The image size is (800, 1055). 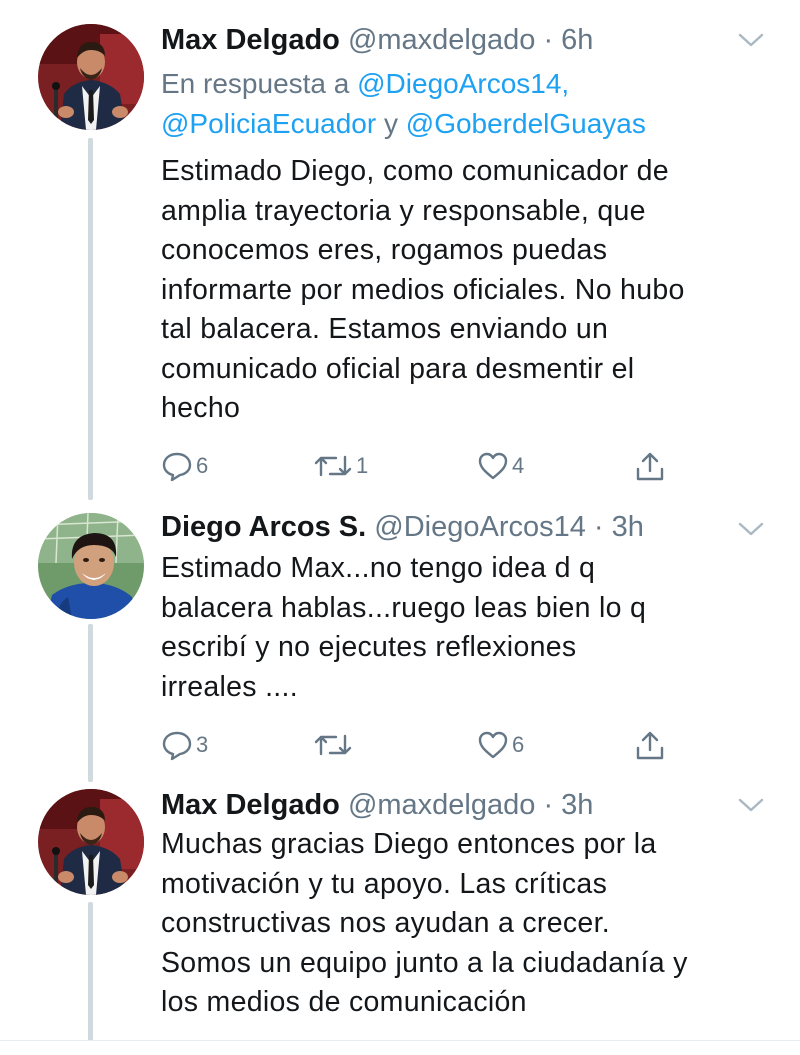 I want to click on tweet-text-line: tal balacera. Estamos enviando un, so click(x=385, y=329).